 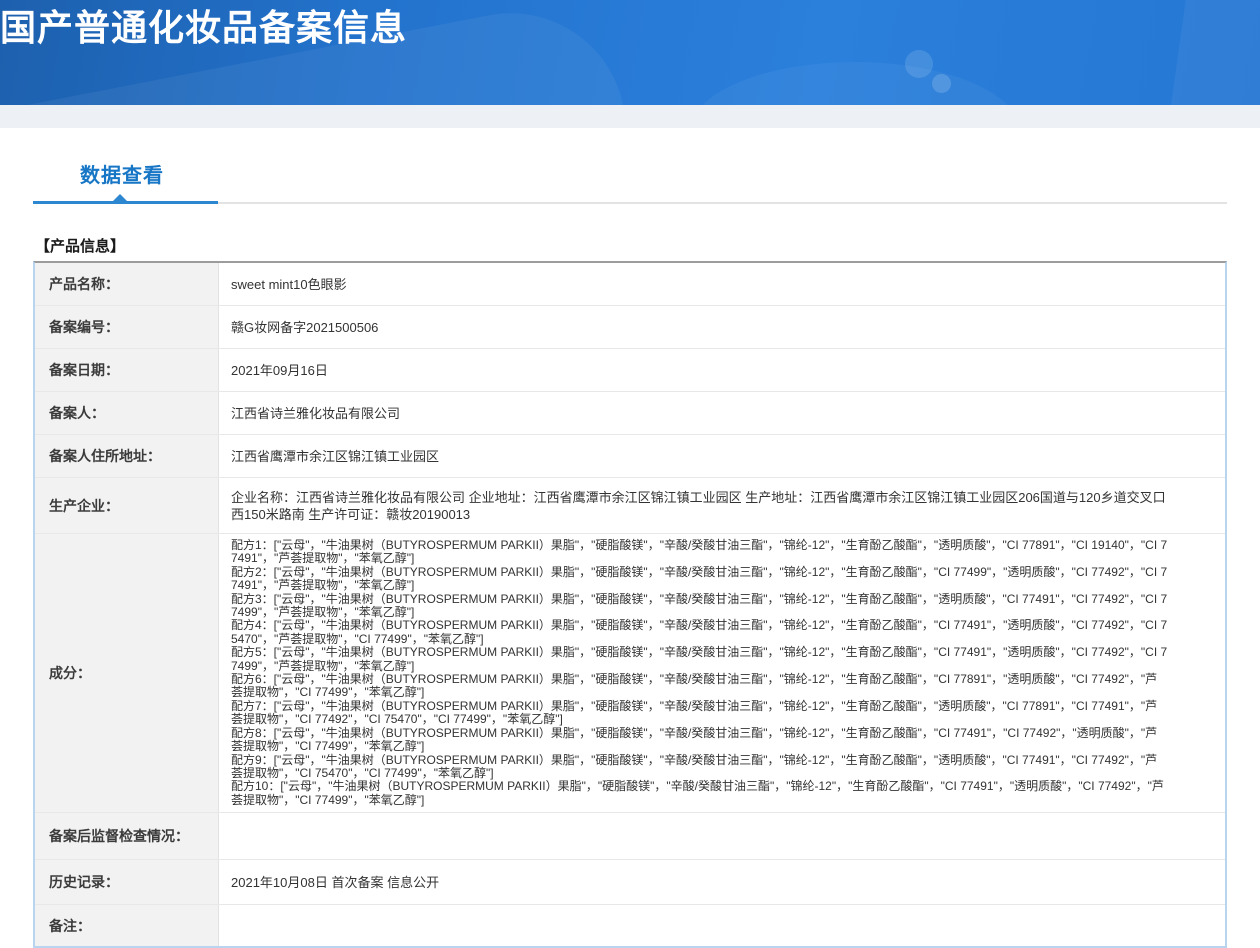 What do you see at coordinates (305, 327) in the screenshot?
I see `row-value: 赣G妆网备字2021500506` at bounding box center [305, 327].